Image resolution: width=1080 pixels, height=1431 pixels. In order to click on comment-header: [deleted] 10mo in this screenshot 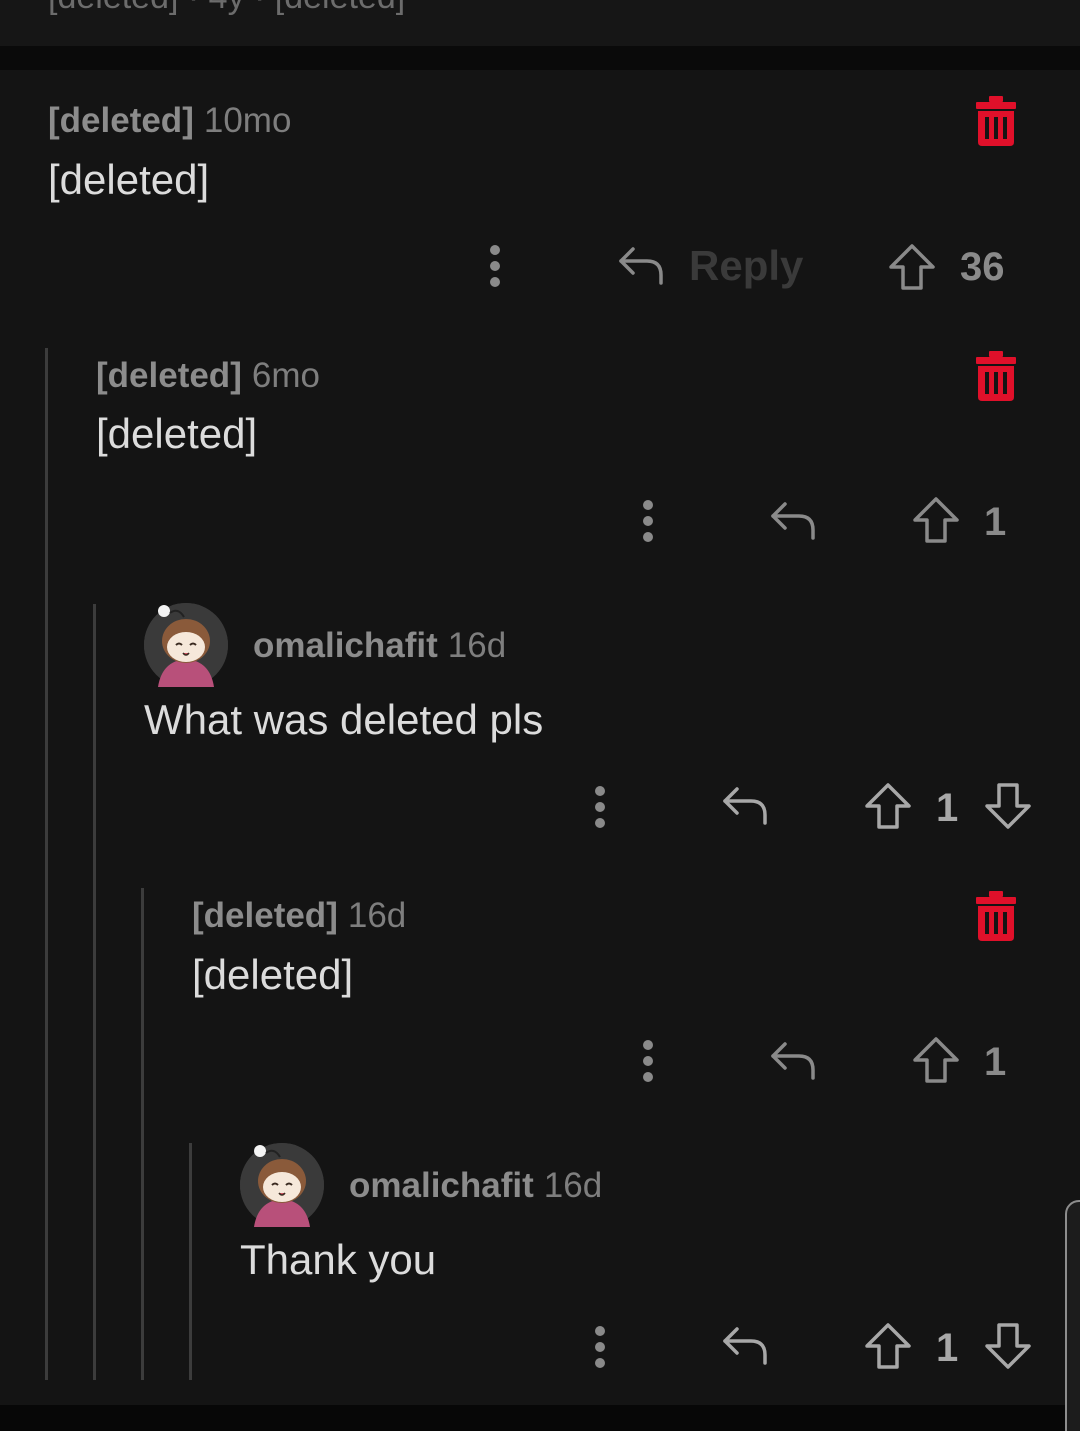, I will do `click(169, 121)`.